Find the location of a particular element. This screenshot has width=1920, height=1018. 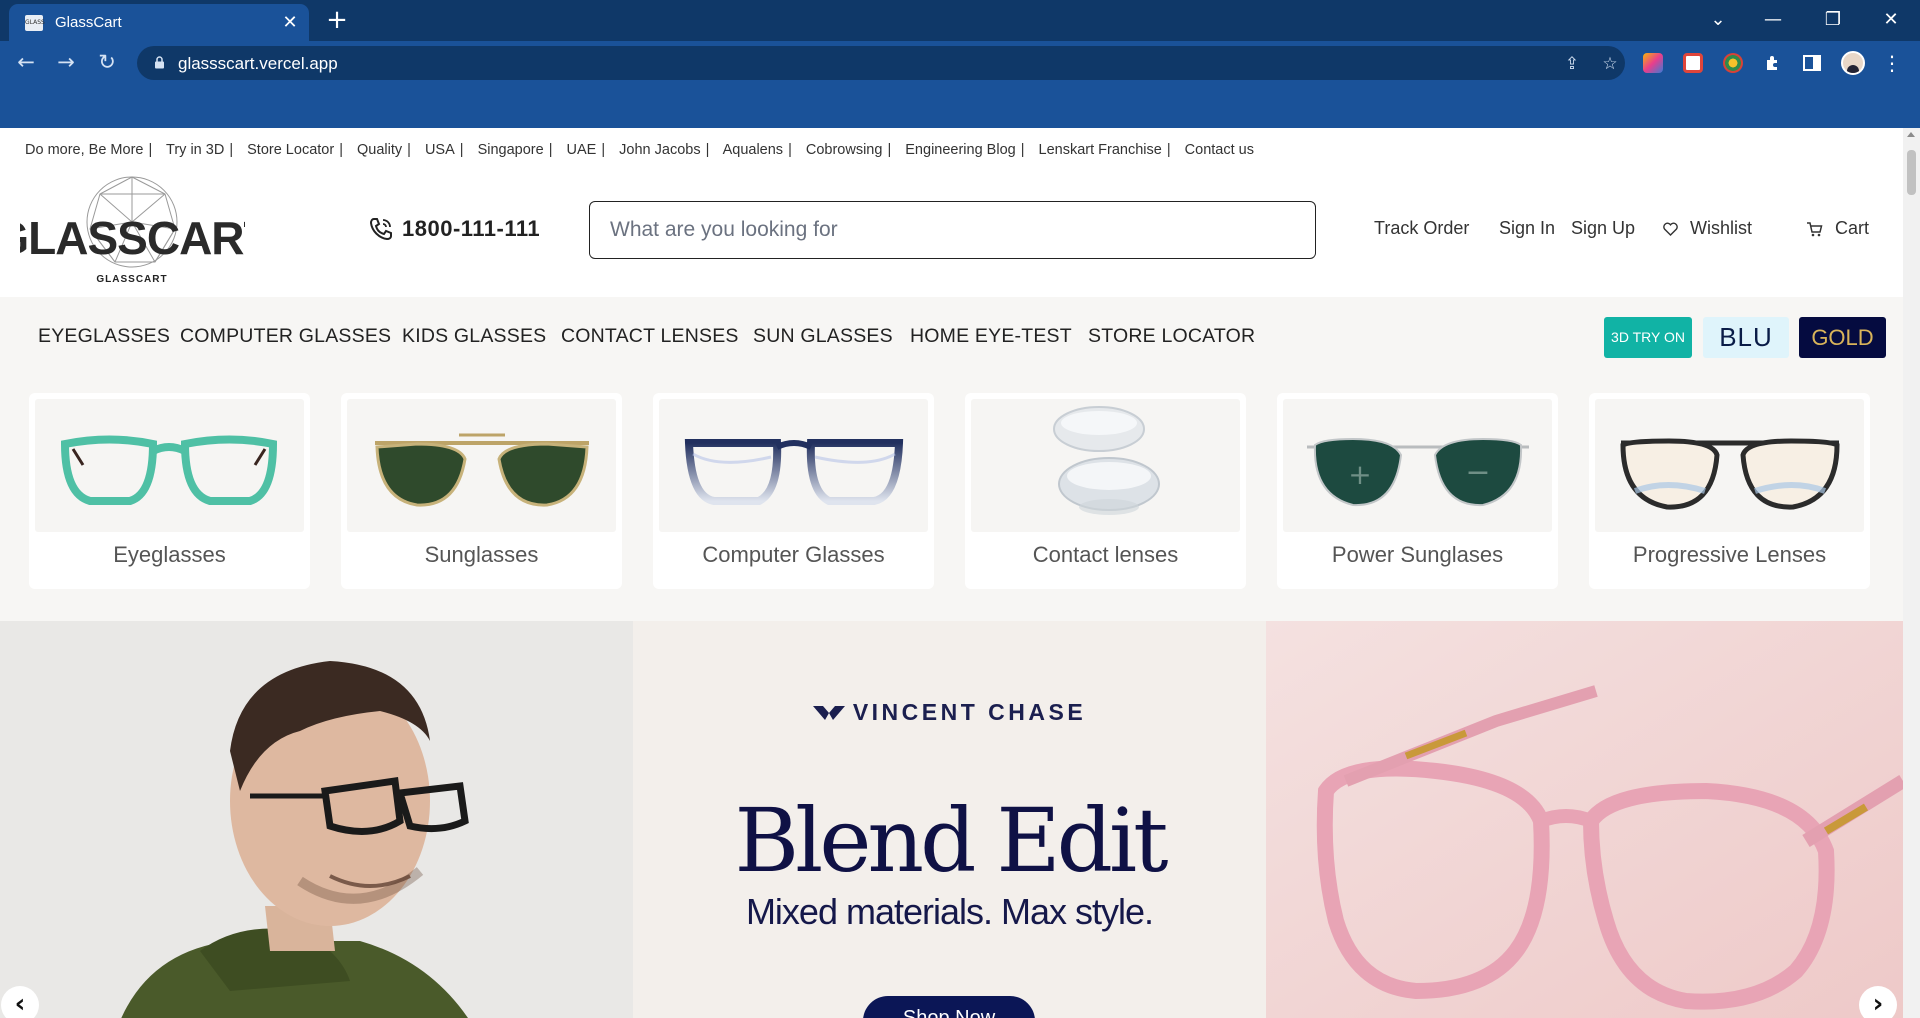

category-card-contact-lenses: Contact lenses is located at coordinates (1105, 491).